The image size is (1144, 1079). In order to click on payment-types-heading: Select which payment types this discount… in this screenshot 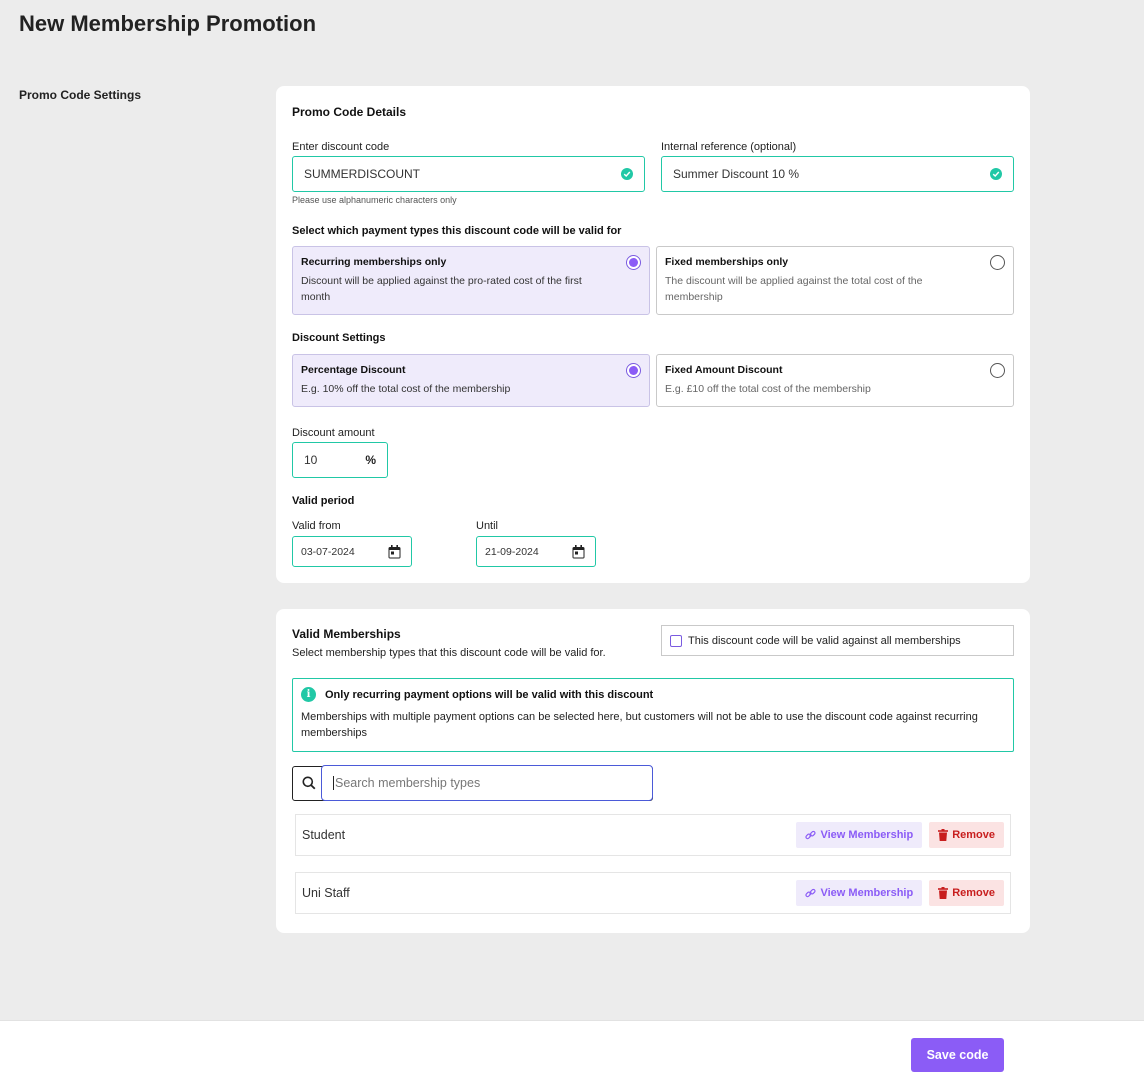, I will do `click(457, 231)`.